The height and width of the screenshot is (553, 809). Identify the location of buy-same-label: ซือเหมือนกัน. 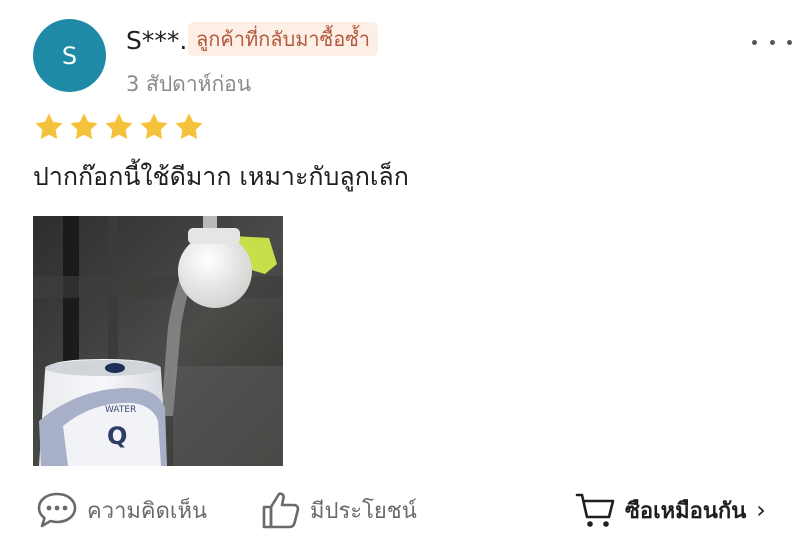
(686, 511).